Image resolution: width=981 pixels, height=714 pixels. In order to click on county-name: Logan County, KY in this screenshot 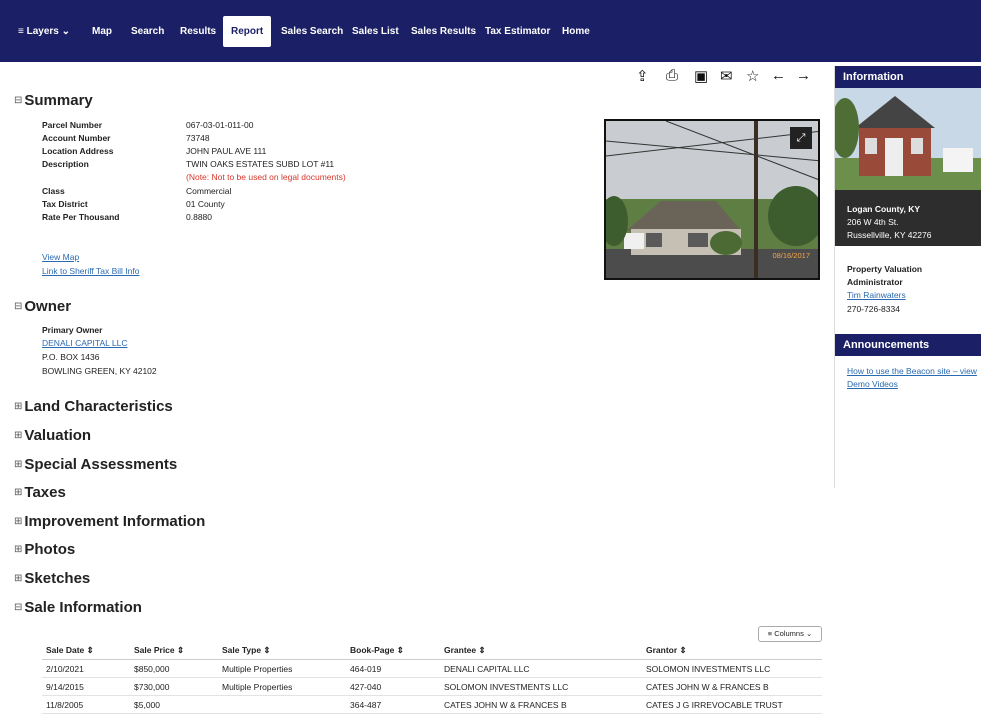, I will do `click(884, 209)`.